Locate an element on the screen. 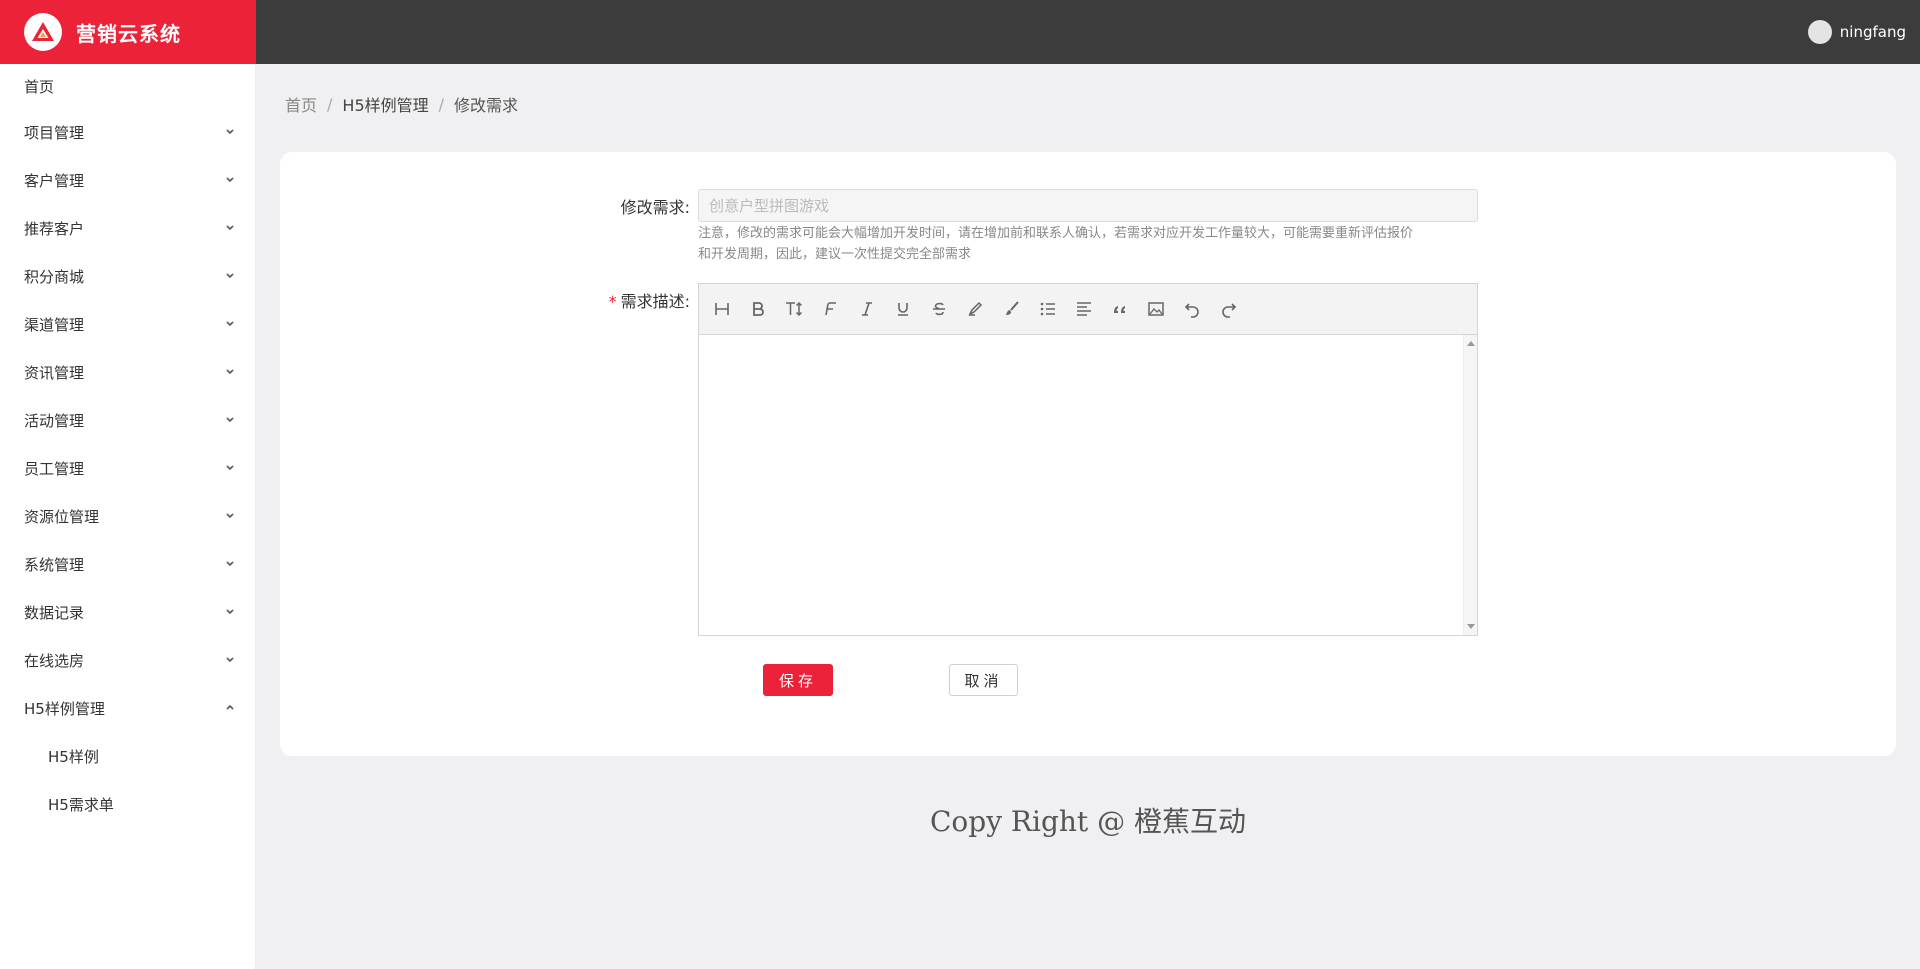  align-icon is located at coordinates (1084, 309).